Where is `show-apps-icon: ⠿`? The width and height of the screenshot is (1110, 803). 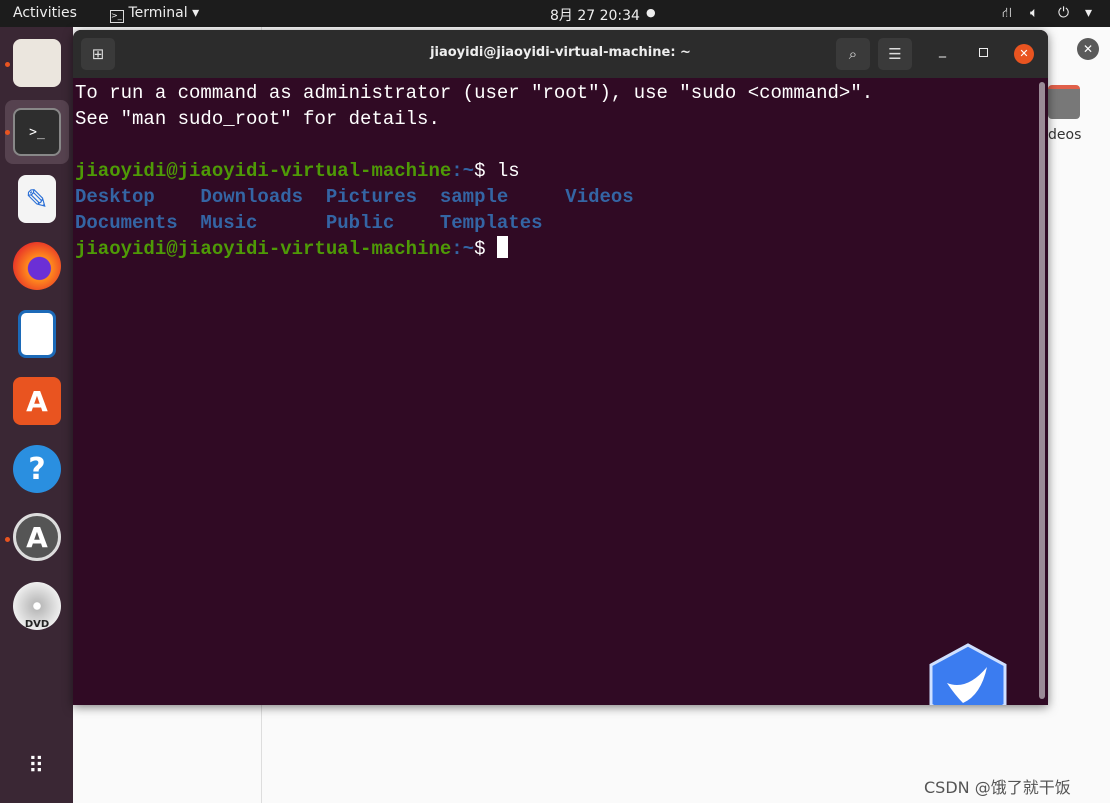
show-apps-icon: ⠿ is located at coordinates (37, 767).